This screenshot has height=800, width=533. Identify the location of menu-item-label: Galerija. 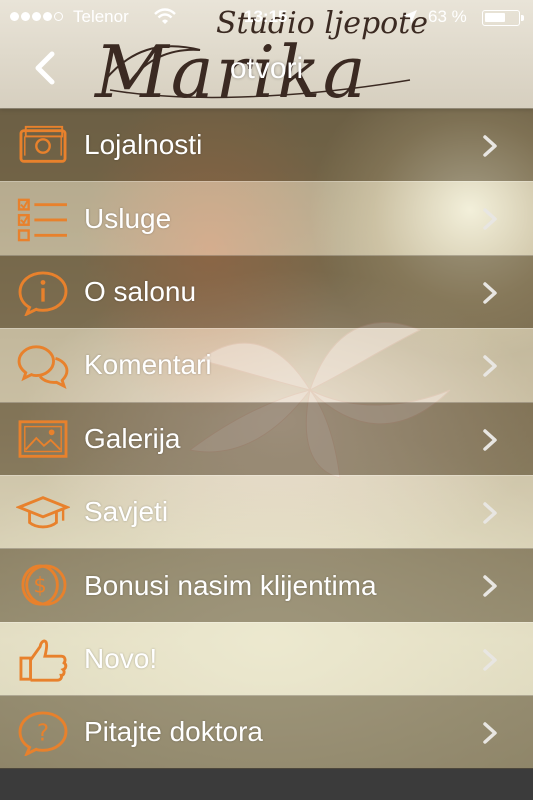
(132, 438).